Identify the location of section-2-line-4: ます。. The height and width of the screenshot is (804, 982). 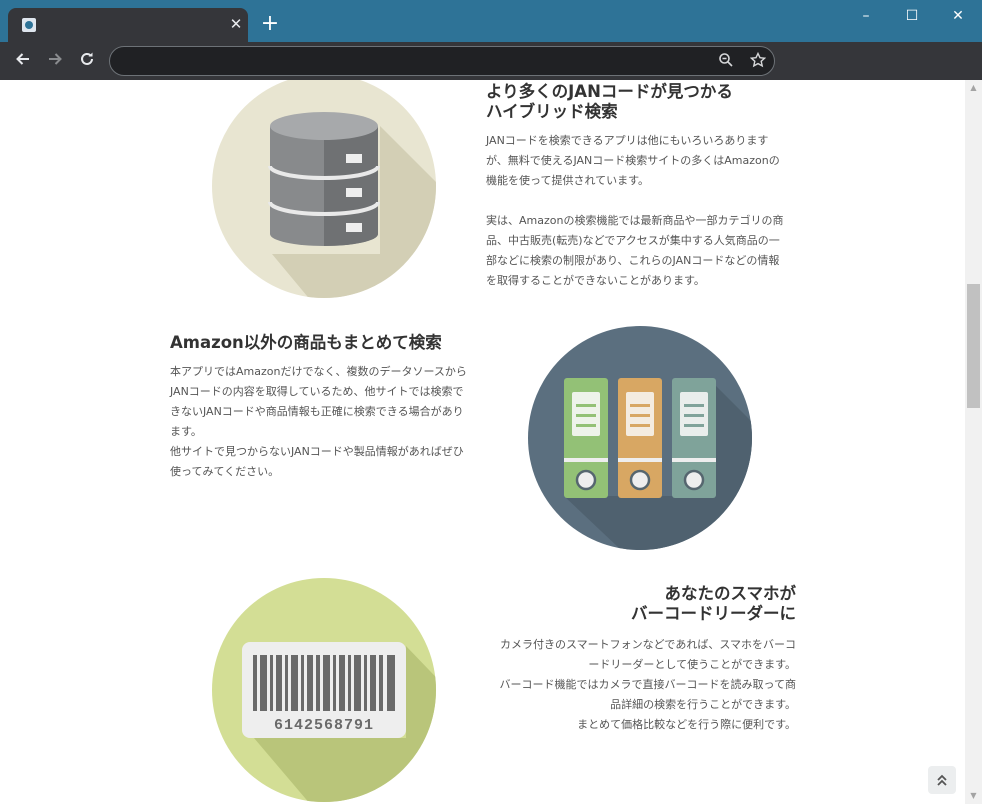
(186, 431).